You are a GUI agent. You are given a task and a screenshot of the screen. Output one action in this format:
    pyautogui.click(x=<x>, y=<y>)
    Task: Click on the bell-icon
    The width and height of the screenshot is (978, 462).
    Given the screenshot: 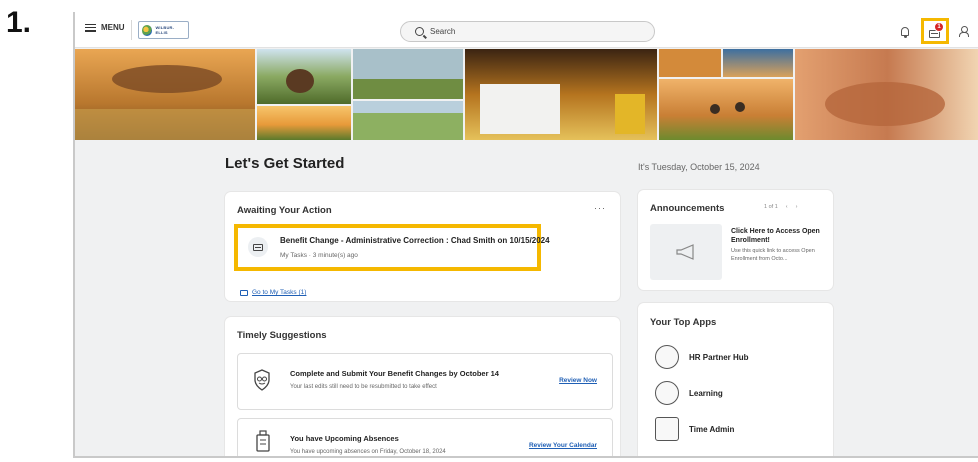 What is the action you would take?
    pyautogui.click(x=905, y=32)
    